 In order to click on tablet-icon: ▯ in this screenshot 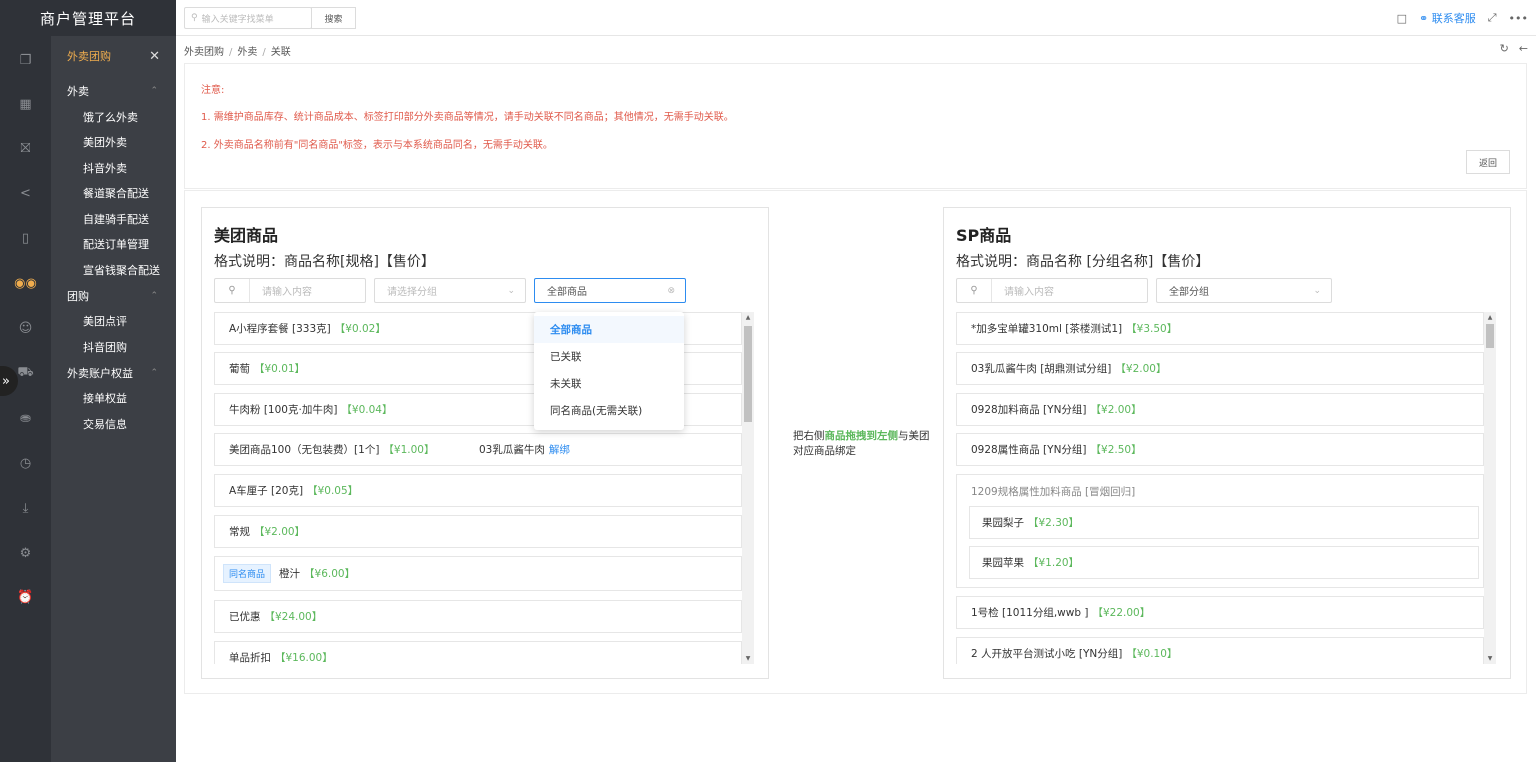, I will do `click(25, 238)`.